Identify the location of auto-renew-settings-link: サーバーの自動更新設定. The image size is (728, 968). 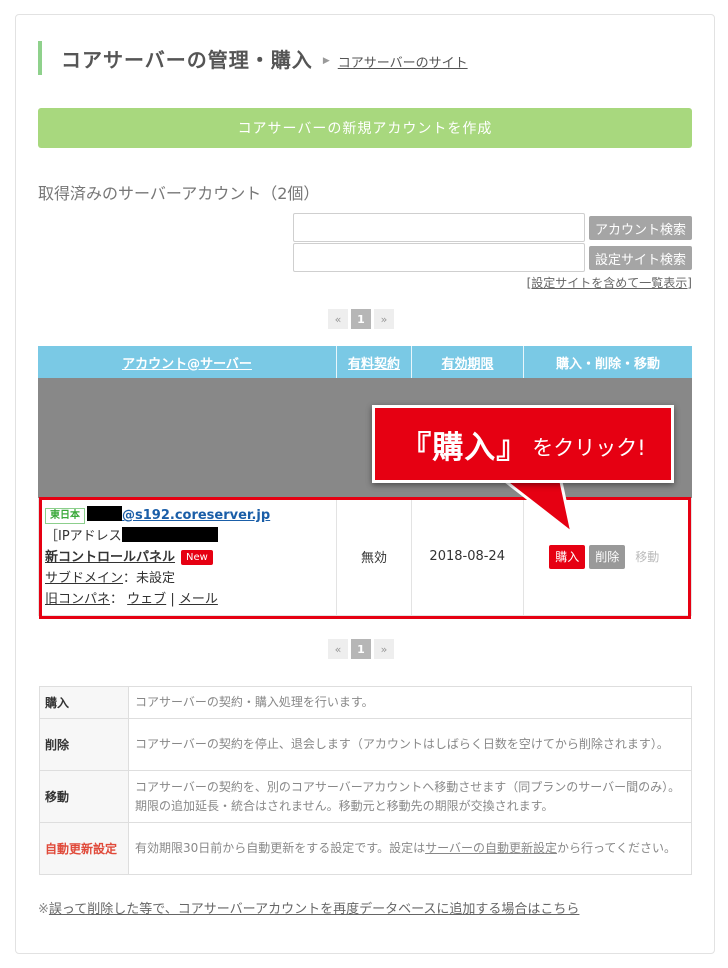
(491, 848).